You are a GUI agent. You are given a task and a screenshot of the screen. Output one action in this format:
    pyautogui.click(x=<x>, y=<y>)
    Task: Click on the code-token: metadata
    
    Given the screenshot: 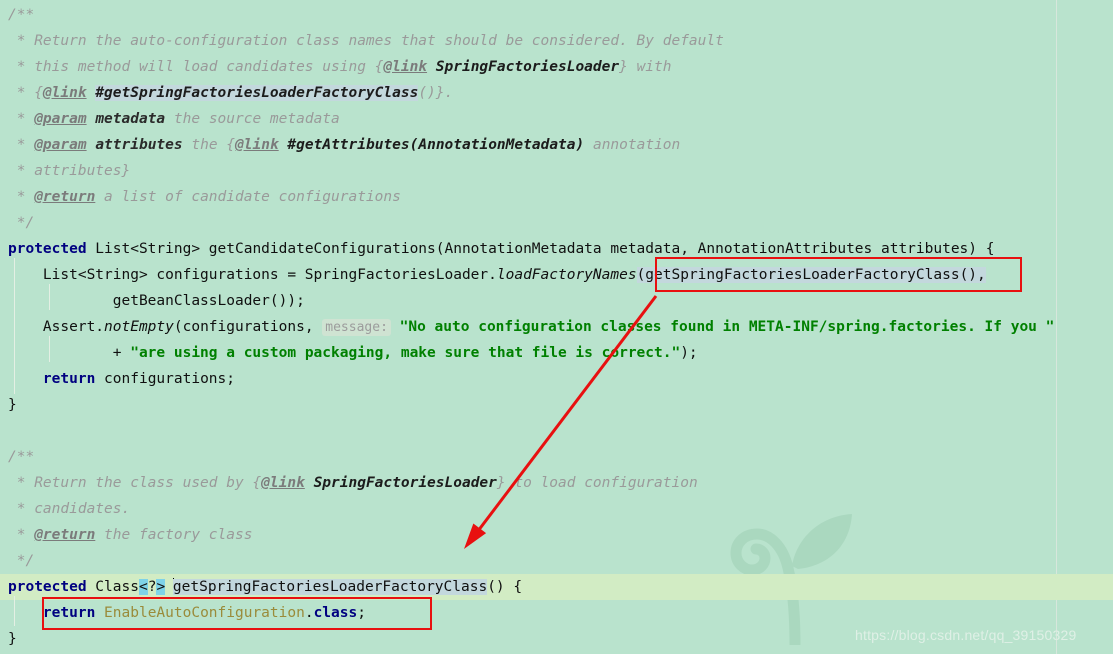 What is the action you would take?
    pyautogui.click(x=130, y=119)
    